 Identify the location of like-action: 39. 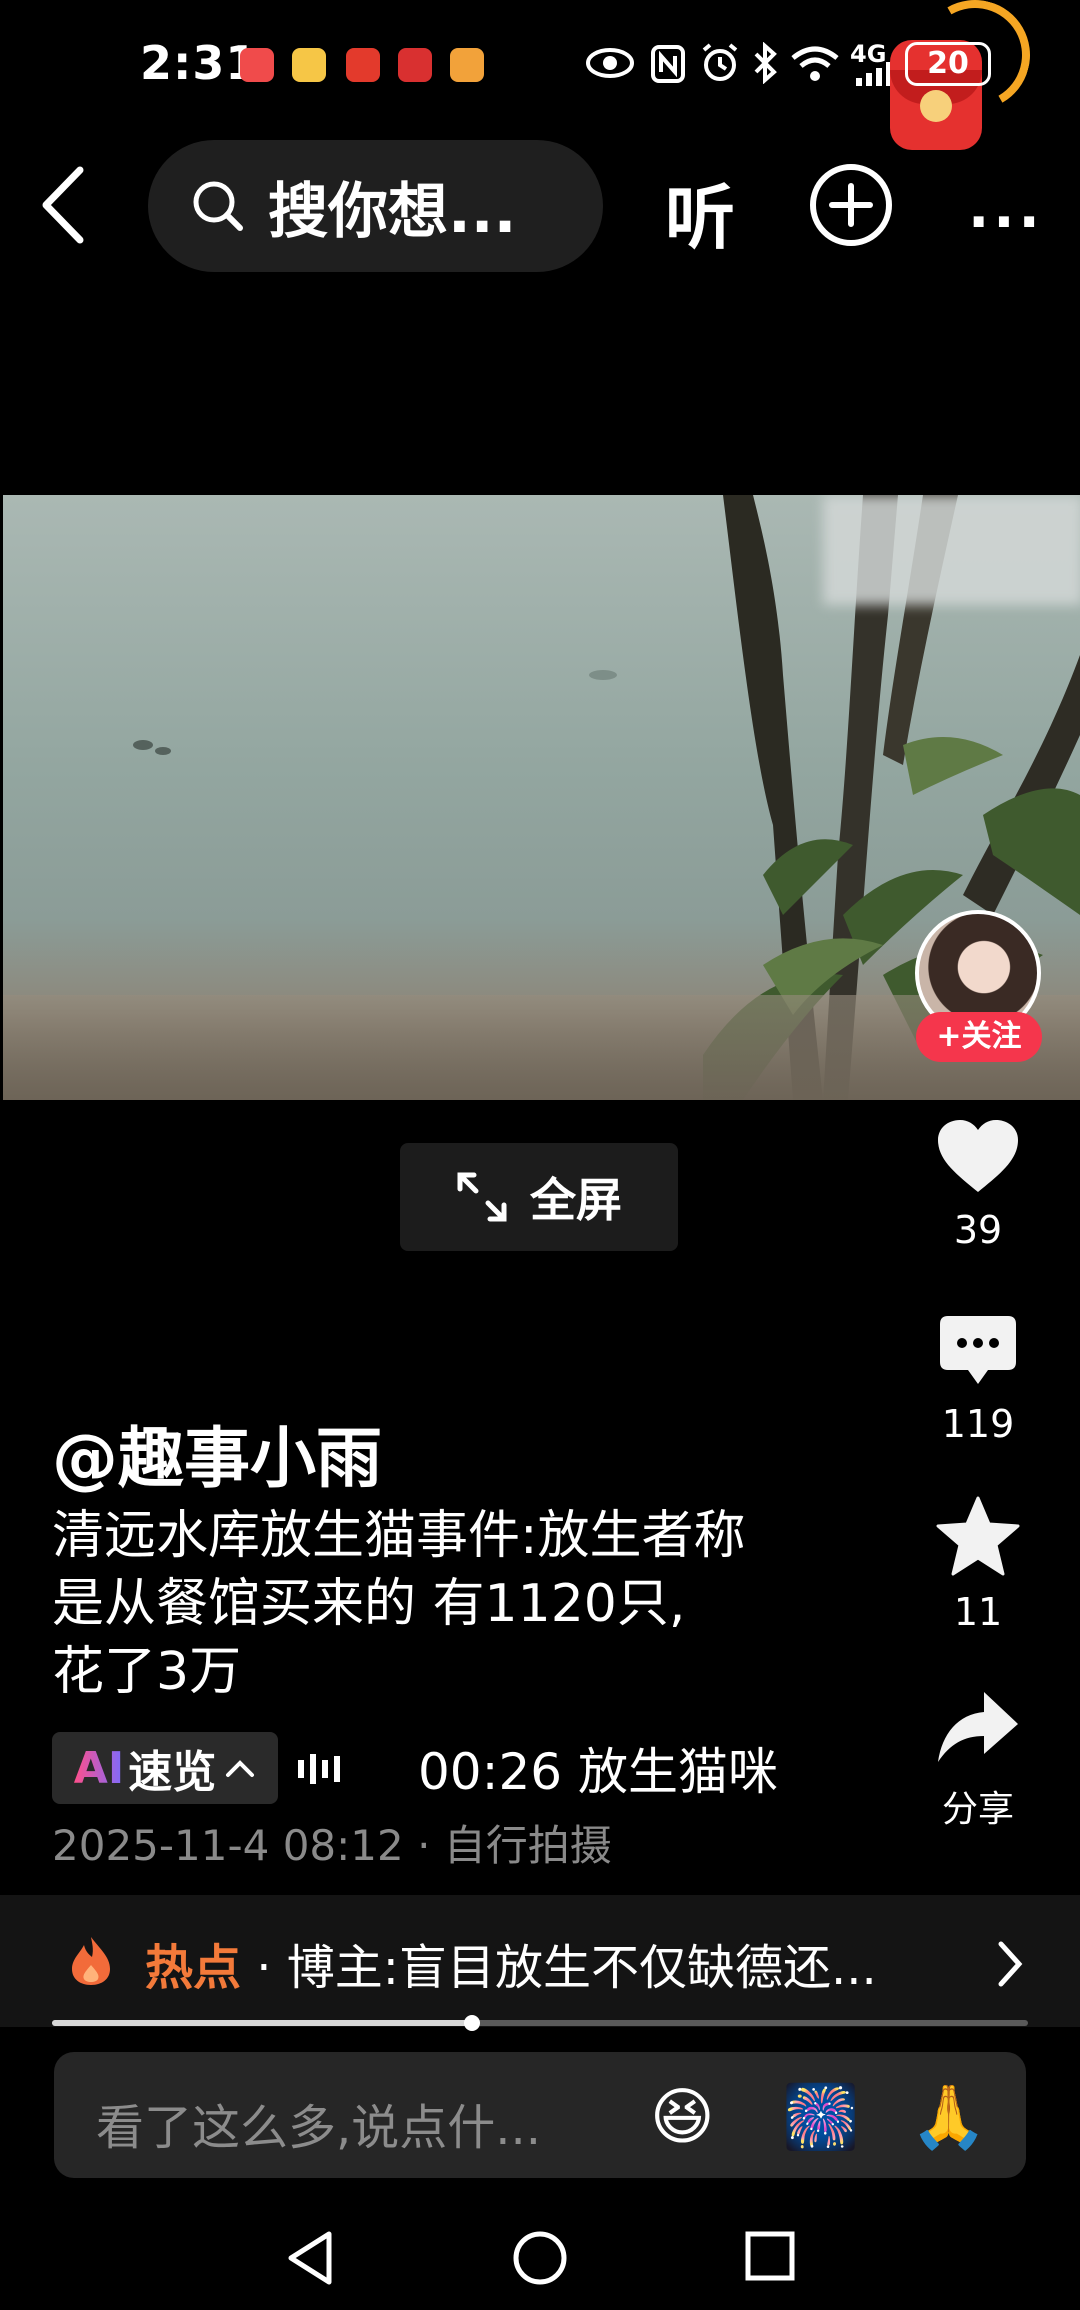
(978, 1185).